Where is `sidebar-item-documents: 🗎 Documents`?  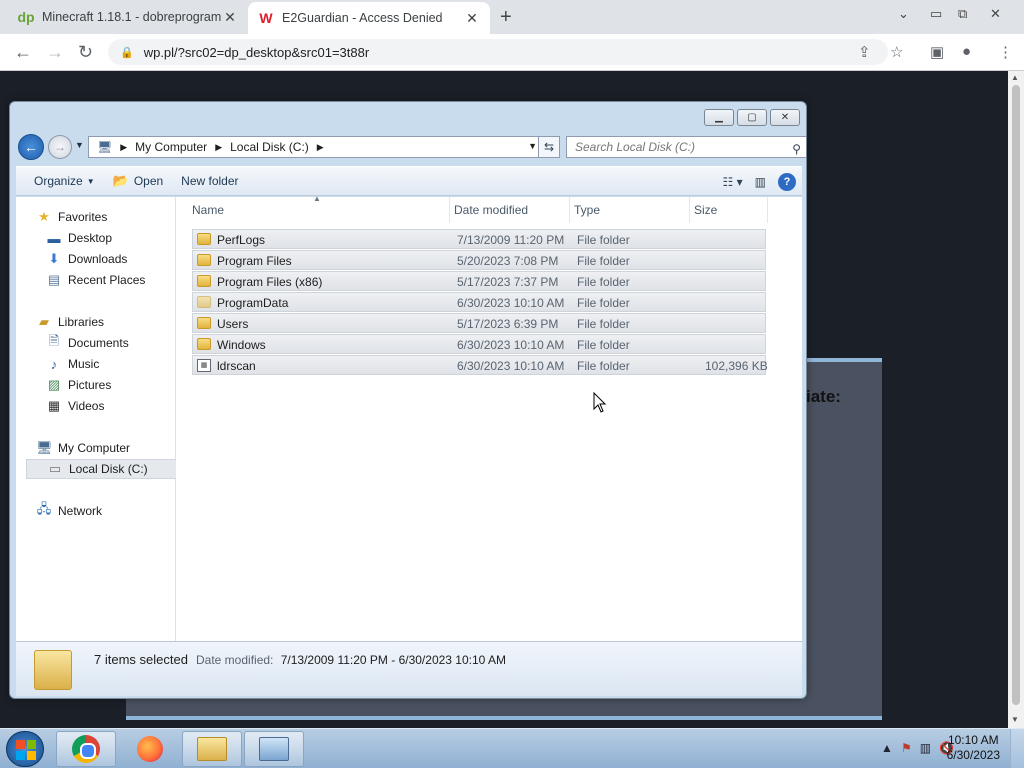 sidebar-item-documents: 🗎 Documents is located at coordinates (87, 343).